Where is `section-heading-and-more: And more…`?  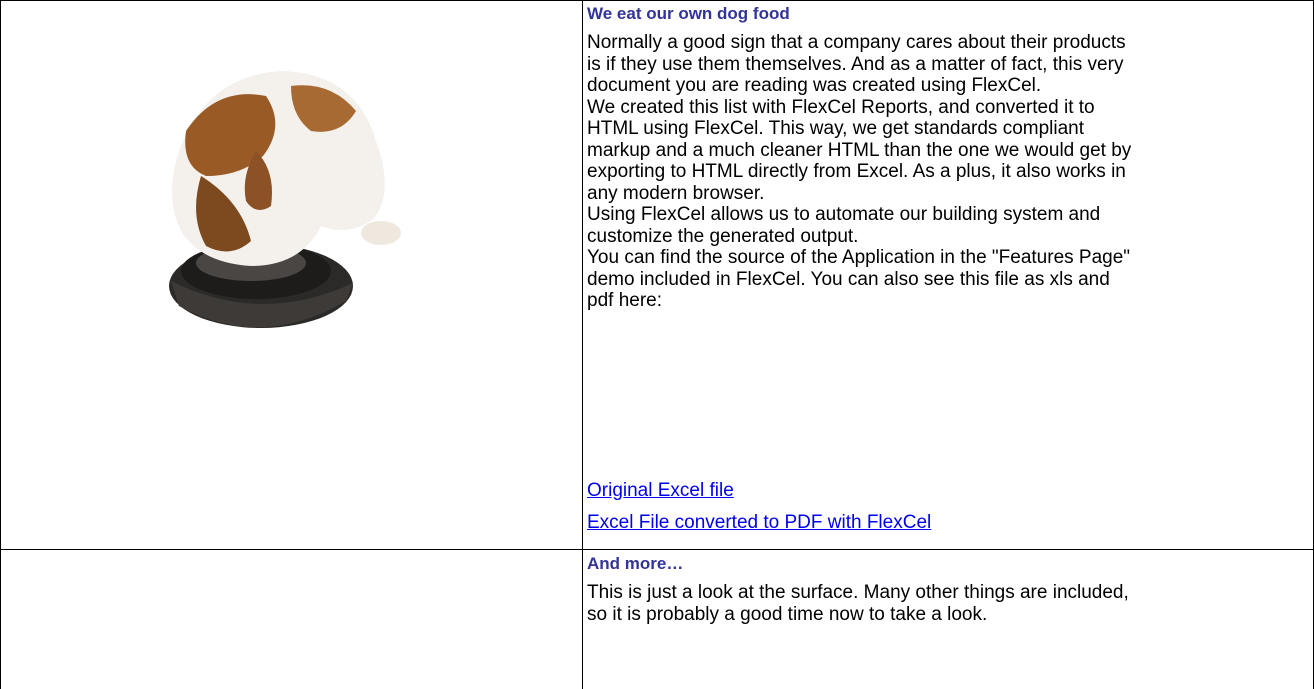 section-heading-and-more: And more… is located at coordinates (635, 563).